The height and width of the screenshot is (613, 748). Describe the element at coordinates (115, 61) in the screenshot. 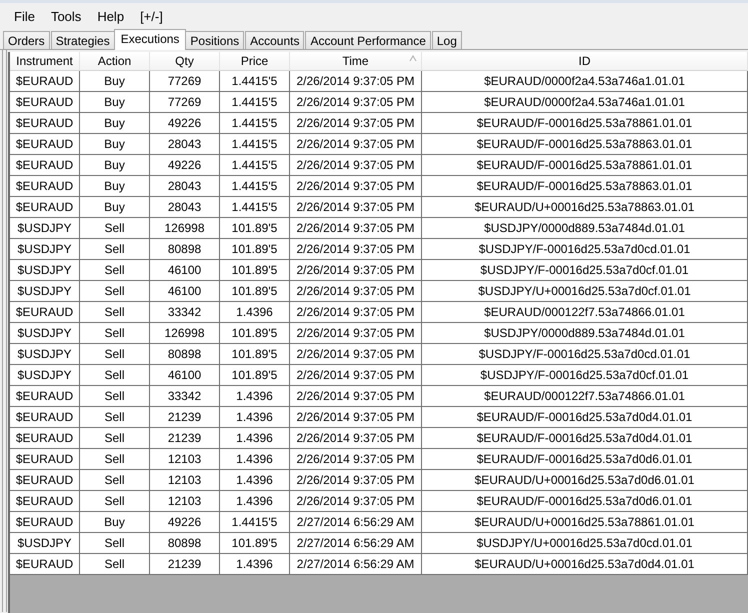

I see `column-header: Action` at that location.